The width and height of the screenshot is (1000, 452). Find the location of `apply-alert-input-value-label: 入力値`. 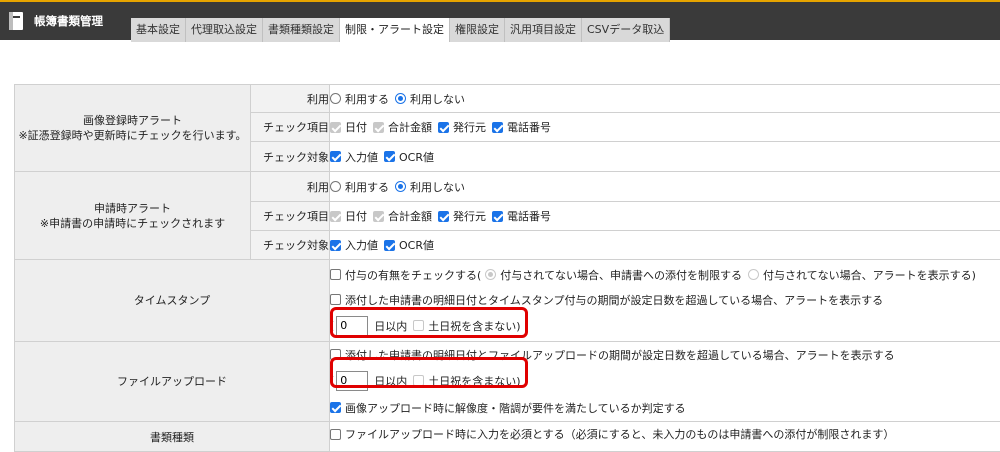

apply-alert-input-value-label: 入力値 is located at coordinates (361, 245).